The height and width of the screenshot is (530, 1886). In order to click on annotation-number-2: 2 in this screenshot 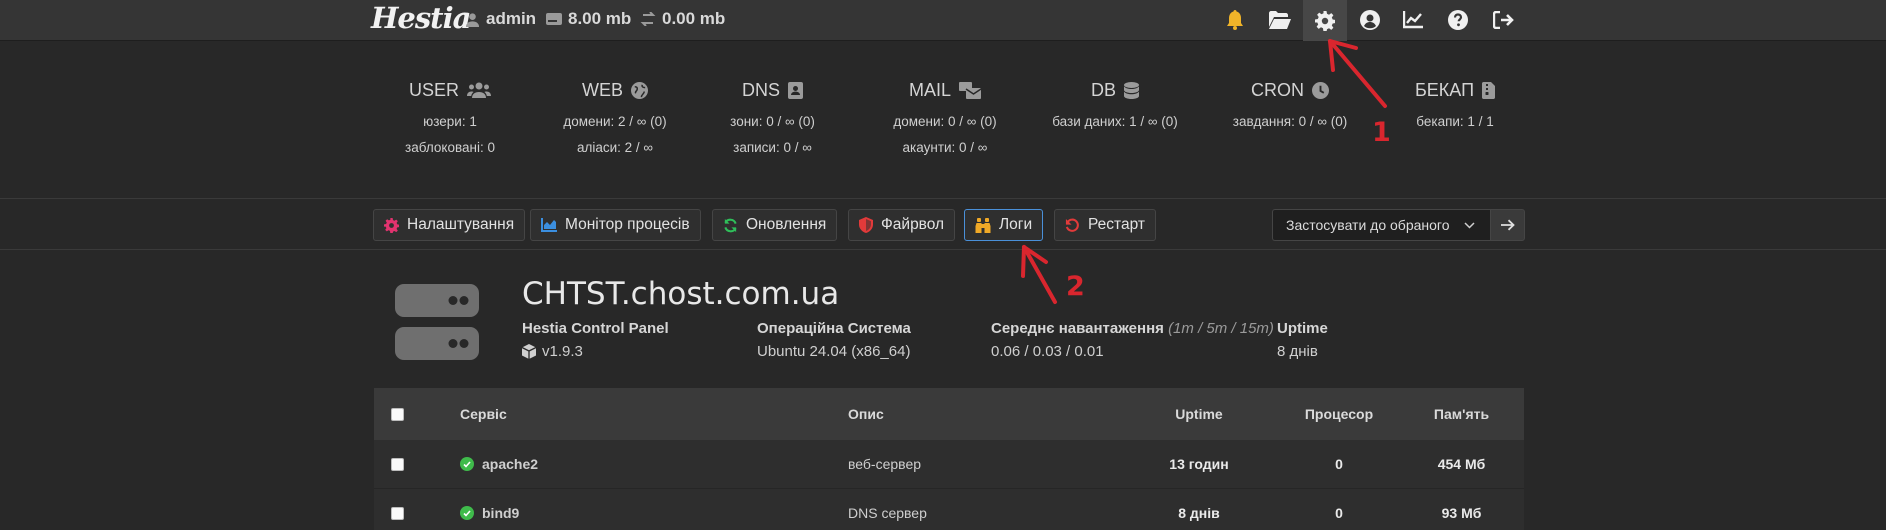, I will do `click(1075, 286)`.